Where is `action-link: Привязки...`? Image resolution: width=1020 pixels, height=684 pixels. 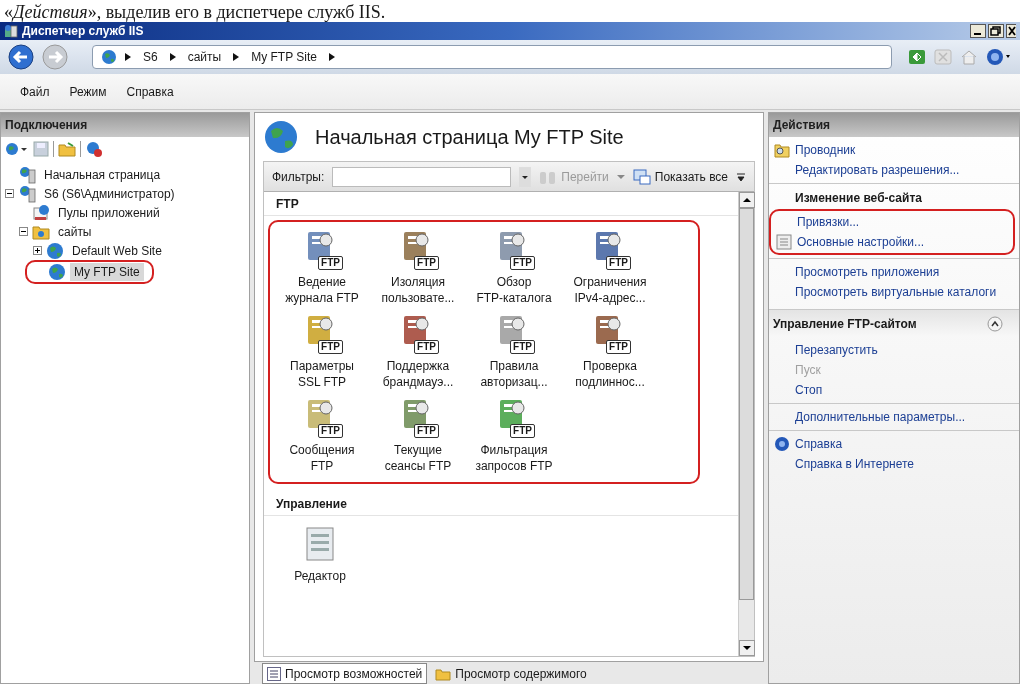
action-link: Привязки... is located at coordinates (828, 222).